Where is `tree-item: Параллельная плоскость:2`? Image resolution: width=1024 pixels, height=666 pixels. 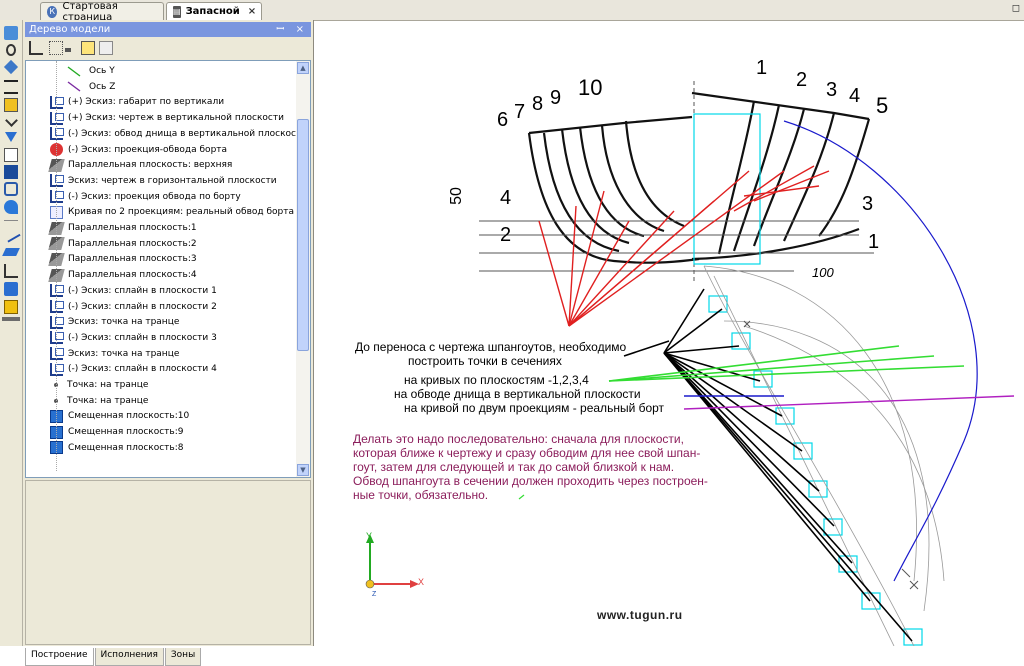
tree-item: Параллельная плоскость:2 is located at coordinates (122, 244).